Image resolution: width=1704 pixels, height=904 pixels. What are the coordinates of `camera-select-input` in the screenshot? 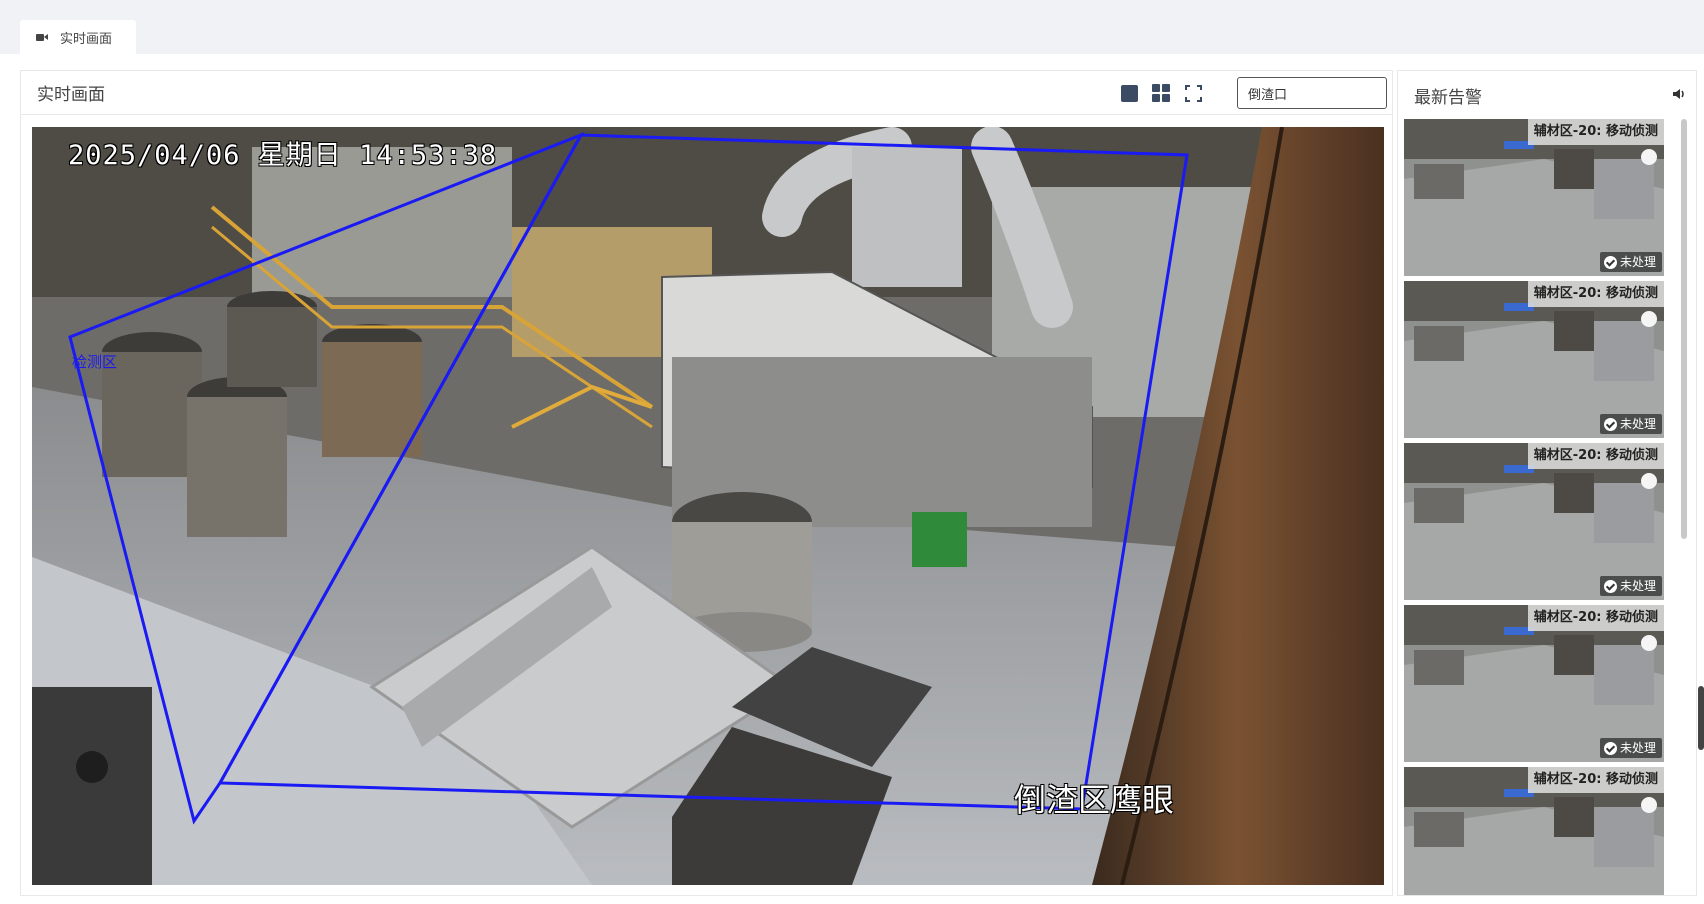 It's located at (1312, 93).